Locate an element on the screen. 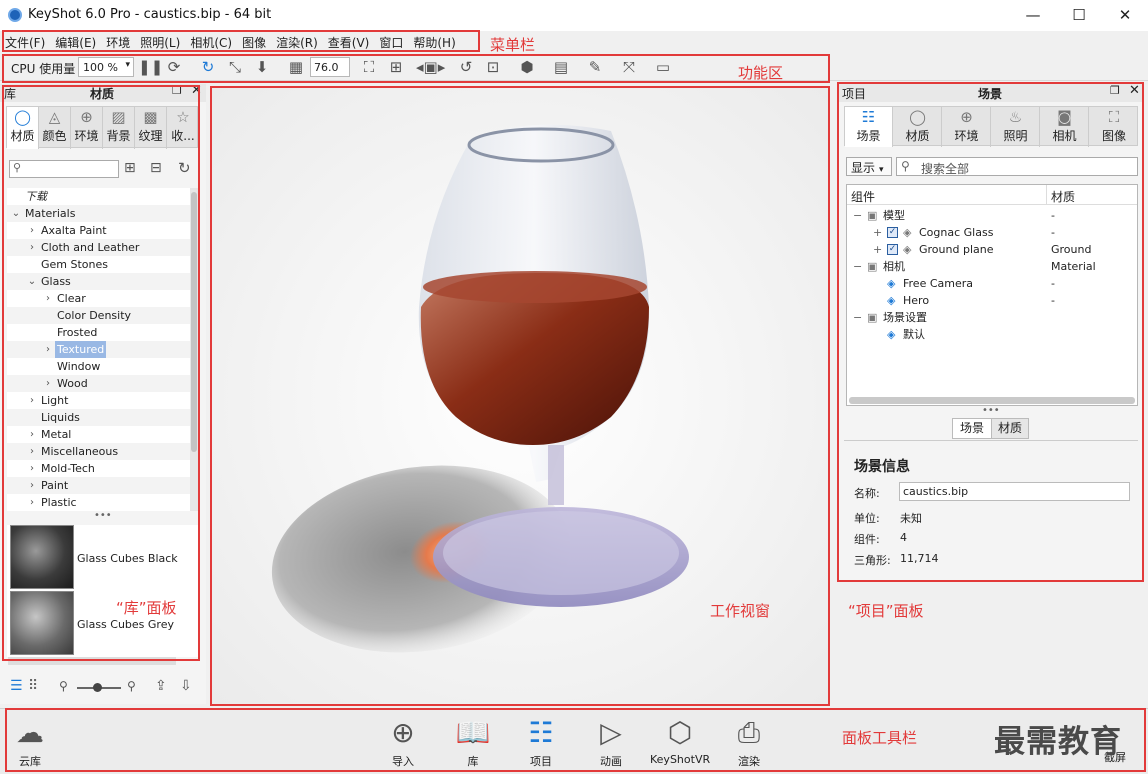 Image resolution: width=1148 pixels, height=774 pixels. ground-icon: ⬇ is located at coordinates (262, 67).